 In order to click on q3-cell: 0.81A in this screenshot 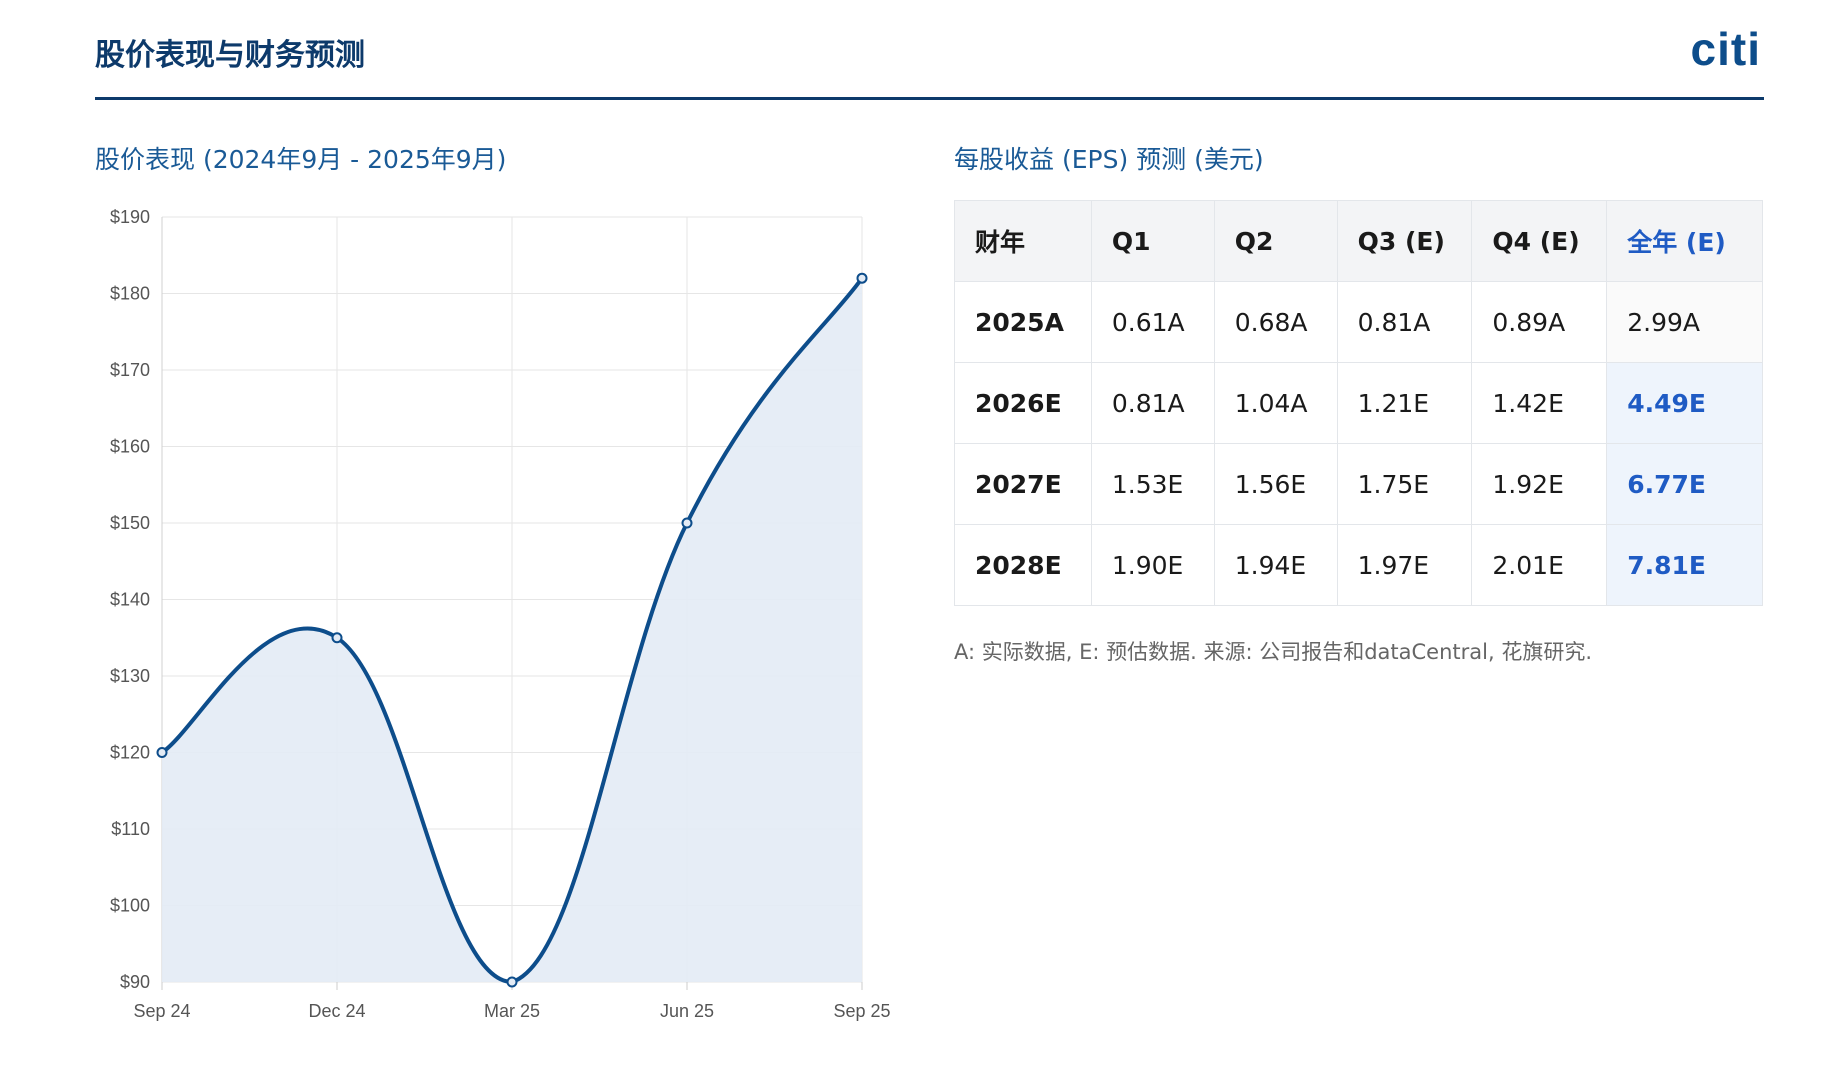, I will do `click(1404, 322)`.